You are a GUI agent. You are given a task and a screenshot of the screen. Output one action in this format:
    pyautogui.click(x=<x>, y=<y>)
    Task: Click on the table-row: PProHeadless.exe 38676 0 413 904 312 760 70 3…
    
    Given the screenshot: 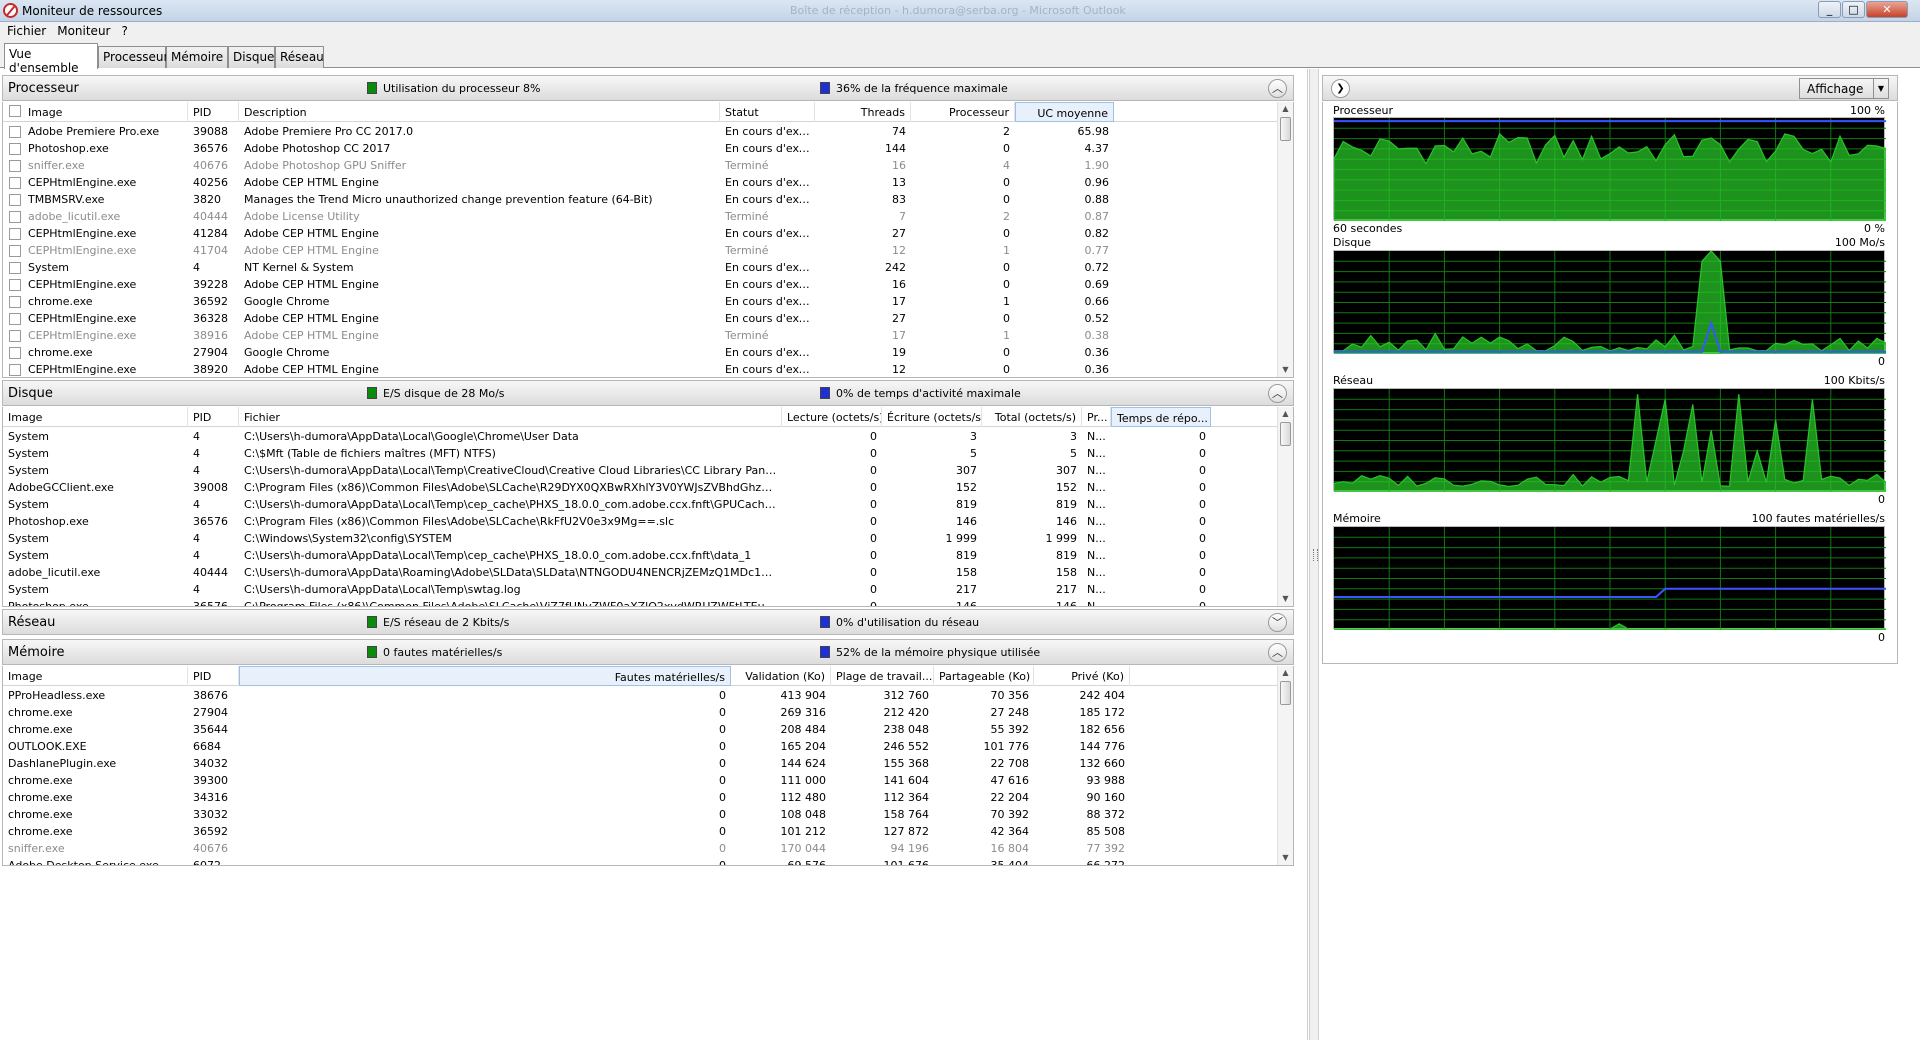 What is the action you would take?
    pyautogui.click(x=640, y=695)
    